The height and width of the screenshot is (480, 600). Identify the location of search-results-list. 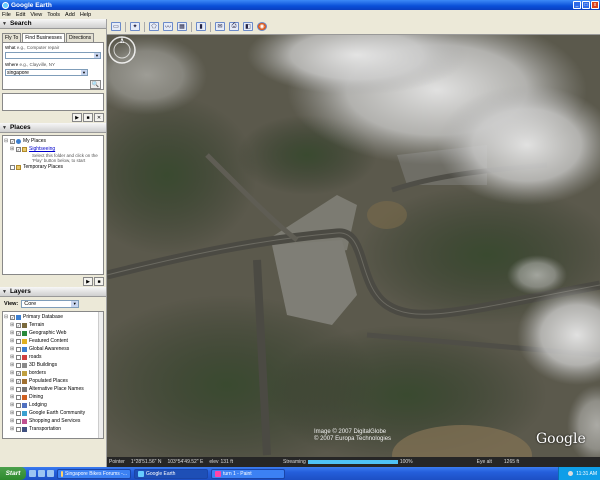
(53, 102).